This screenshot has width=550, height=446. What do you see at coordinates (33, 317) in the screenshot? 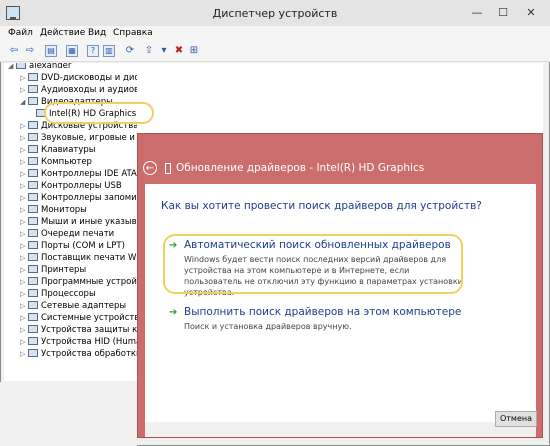
I see `system-device-icon` at bounding box center [33, 317].